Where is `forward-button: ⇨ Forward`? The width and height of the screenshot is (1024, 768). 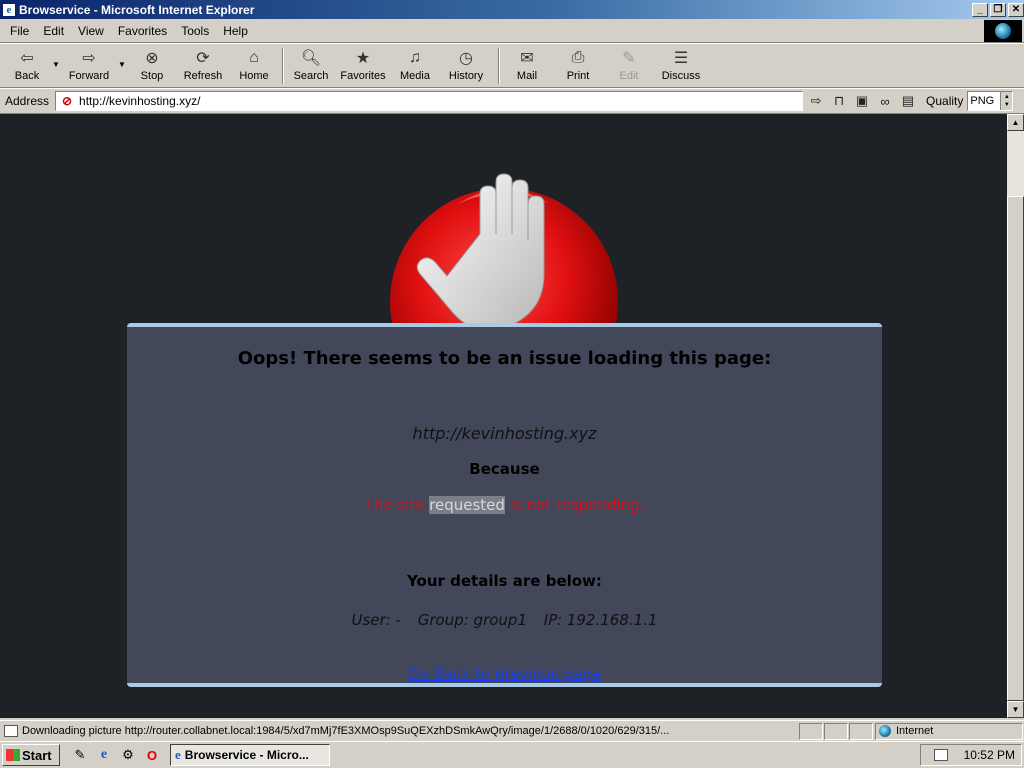 forward-button: ⇨ Forward is located at coordinates (89, 65).